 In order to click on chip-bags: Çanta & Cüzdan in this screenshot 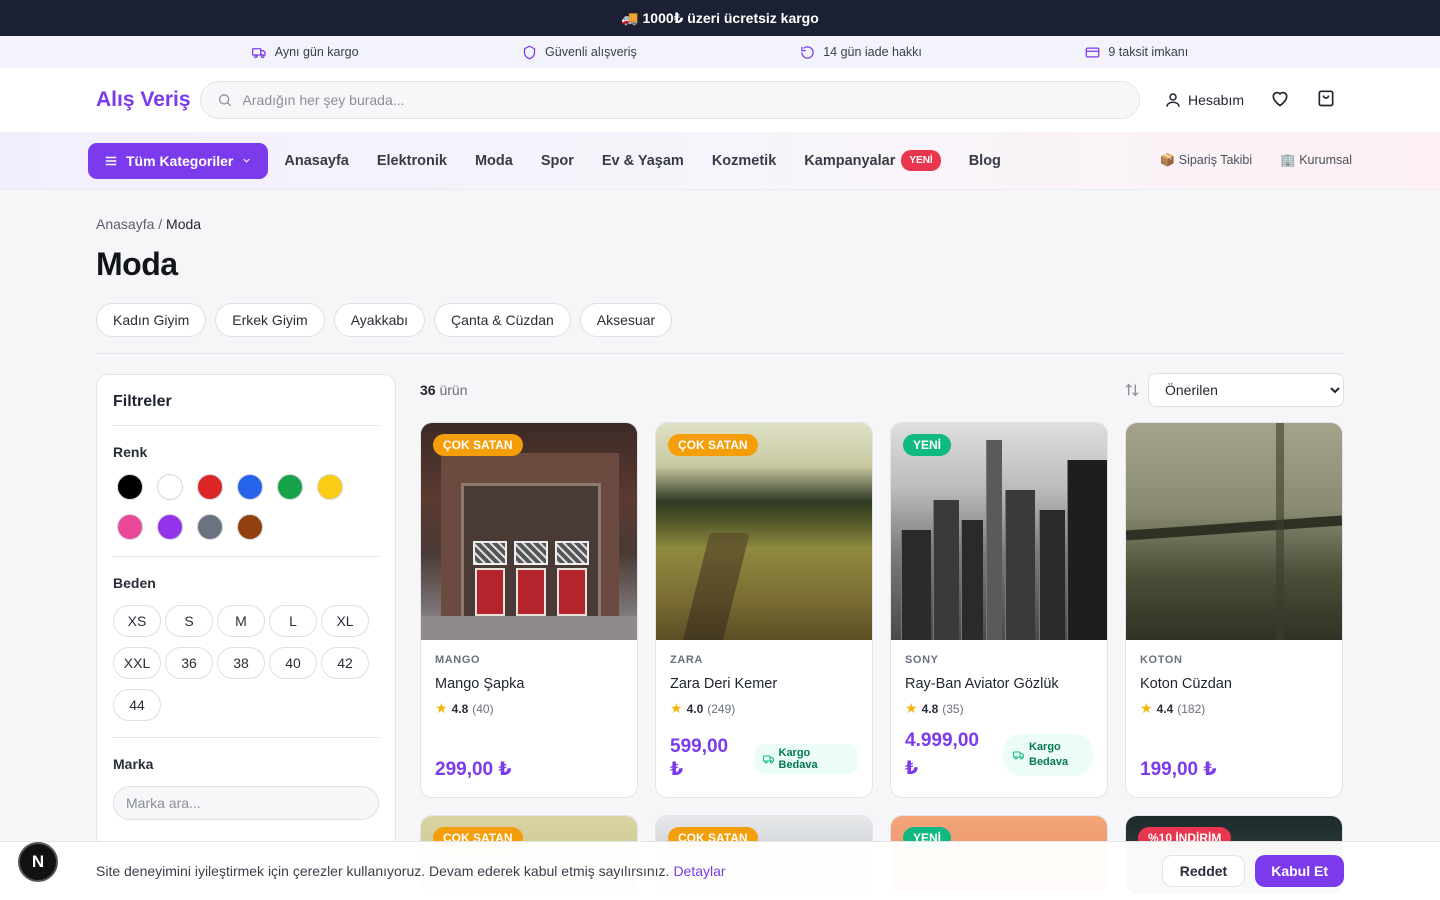, I will do `click(502, 320)`.